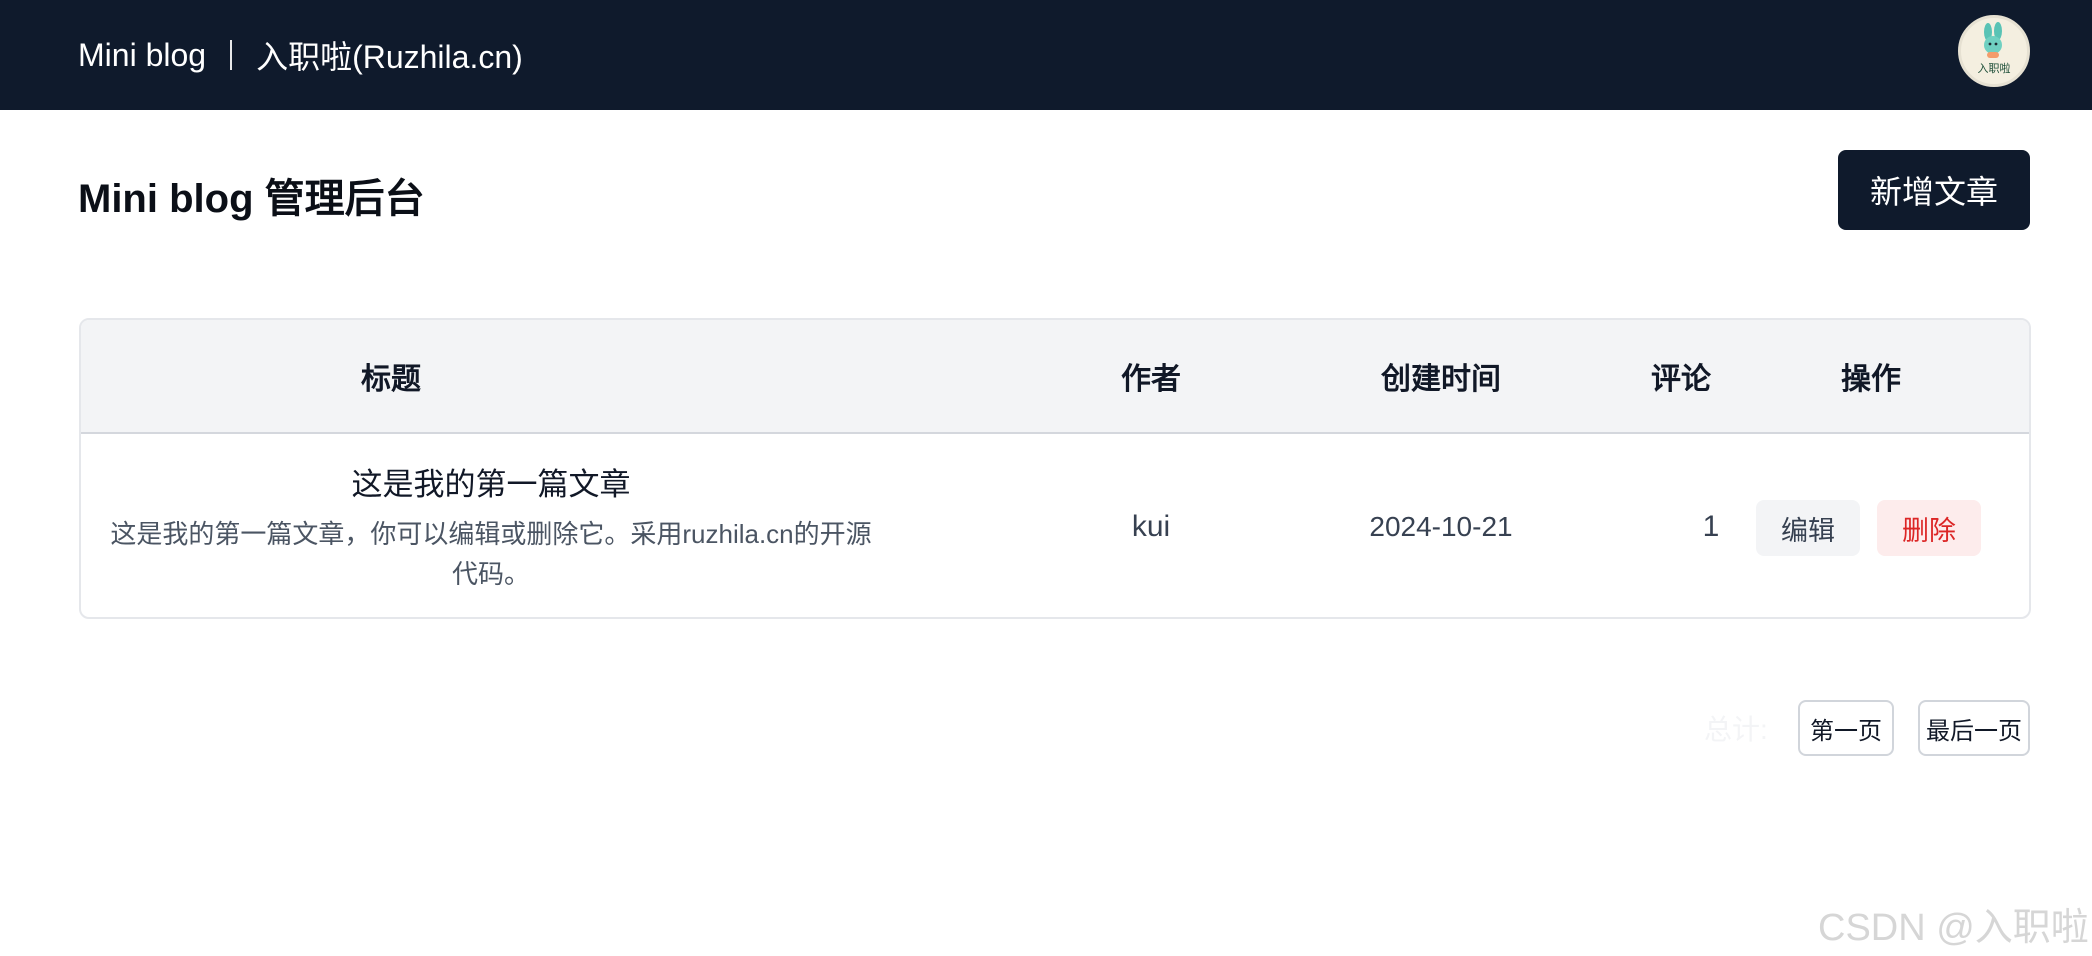  I want to click on post-title: 这是我的第一篇文章, so click(491, 481).